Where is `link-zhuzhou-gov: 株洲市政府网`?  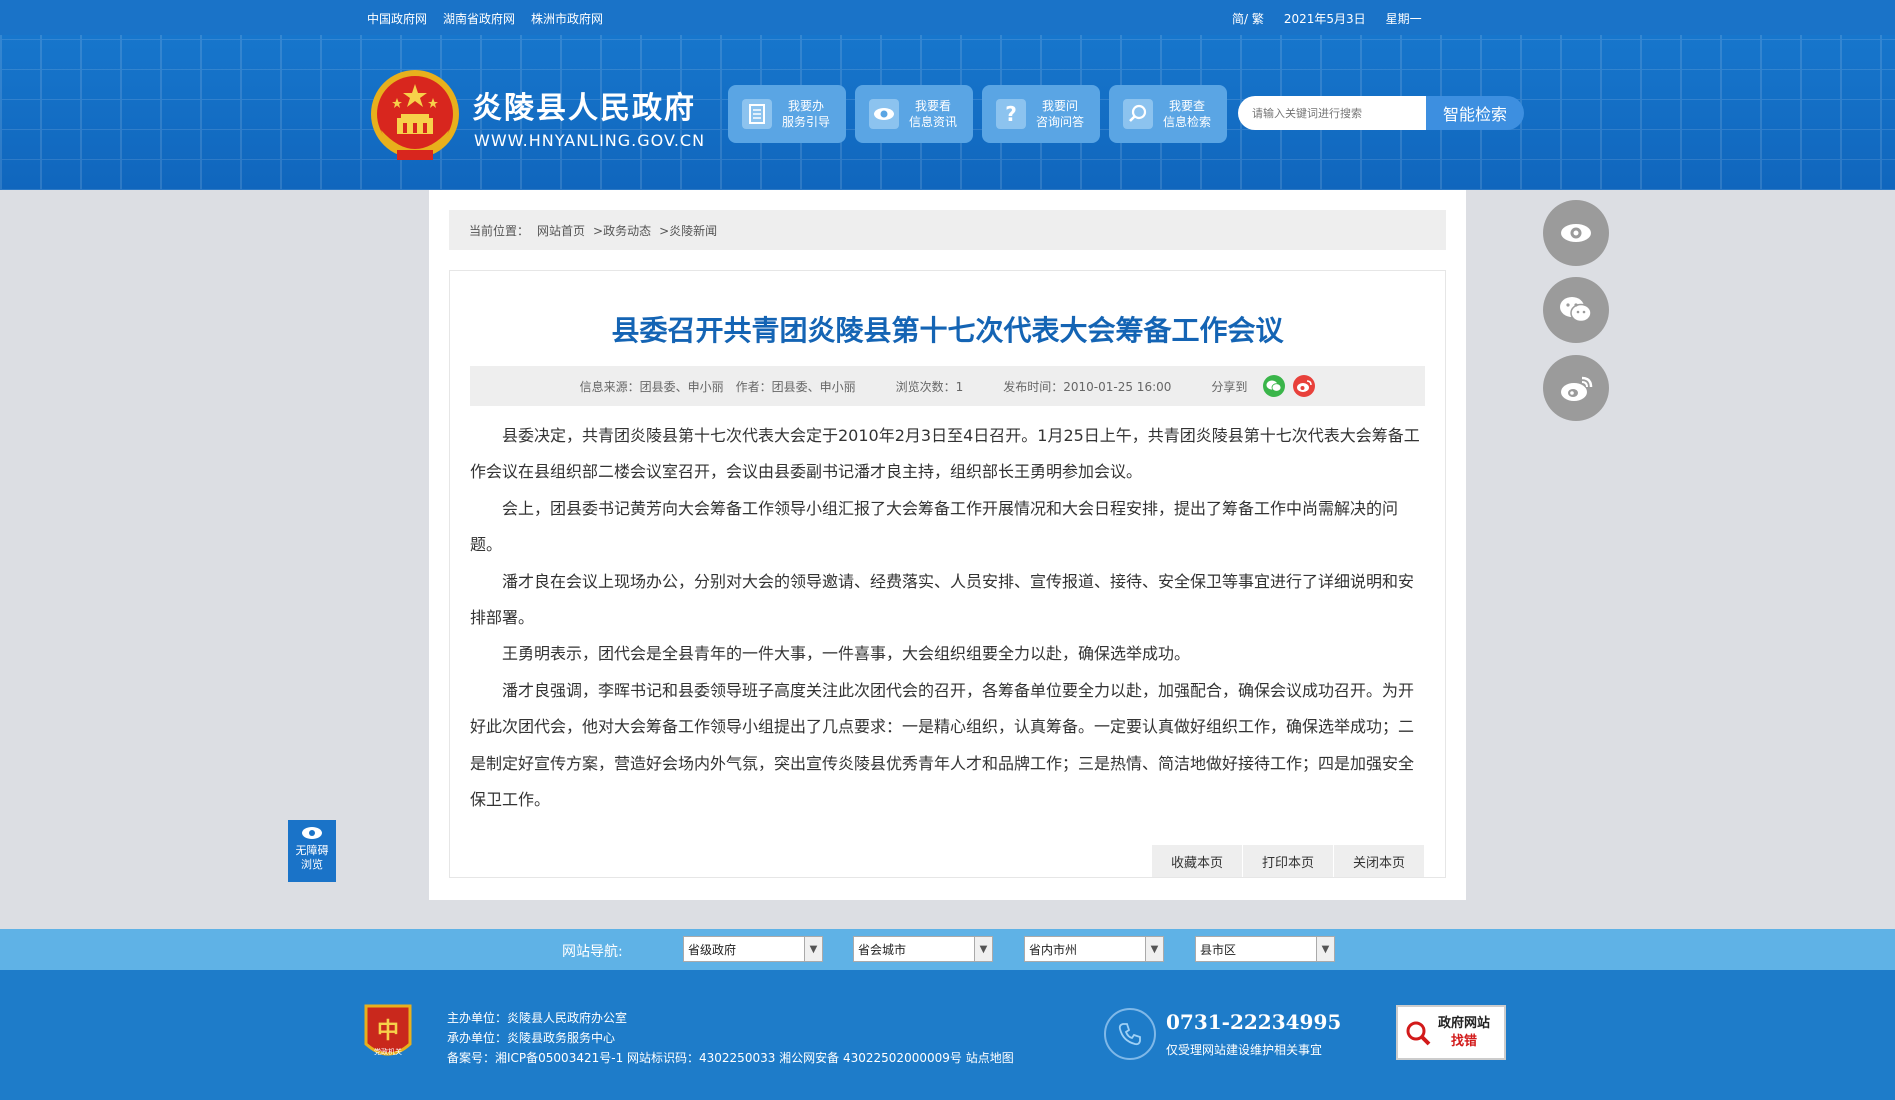 link-zhuzhou-gov: 株洲市政府网 is located at coordinates (567, 18).